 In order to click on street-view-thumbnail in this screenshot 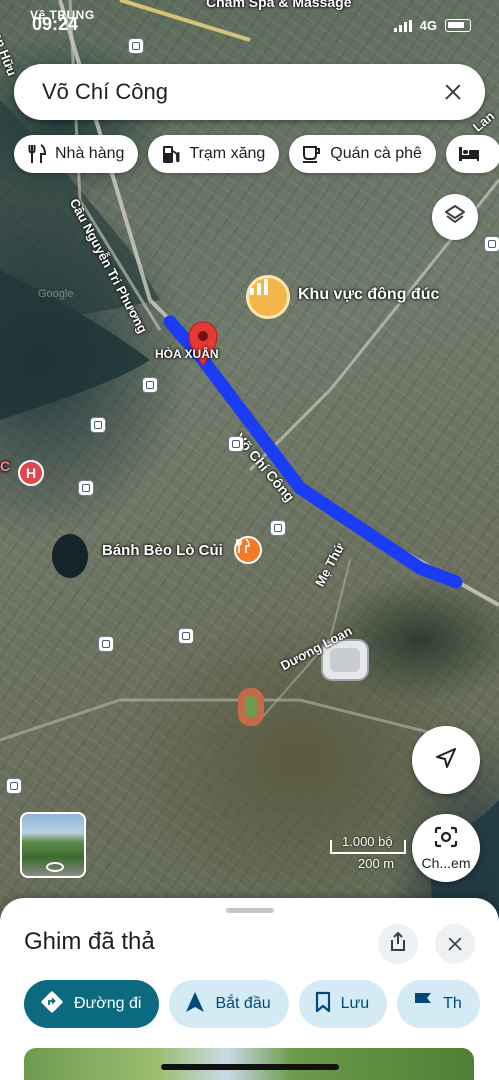, I will do `click(53, 845)`.